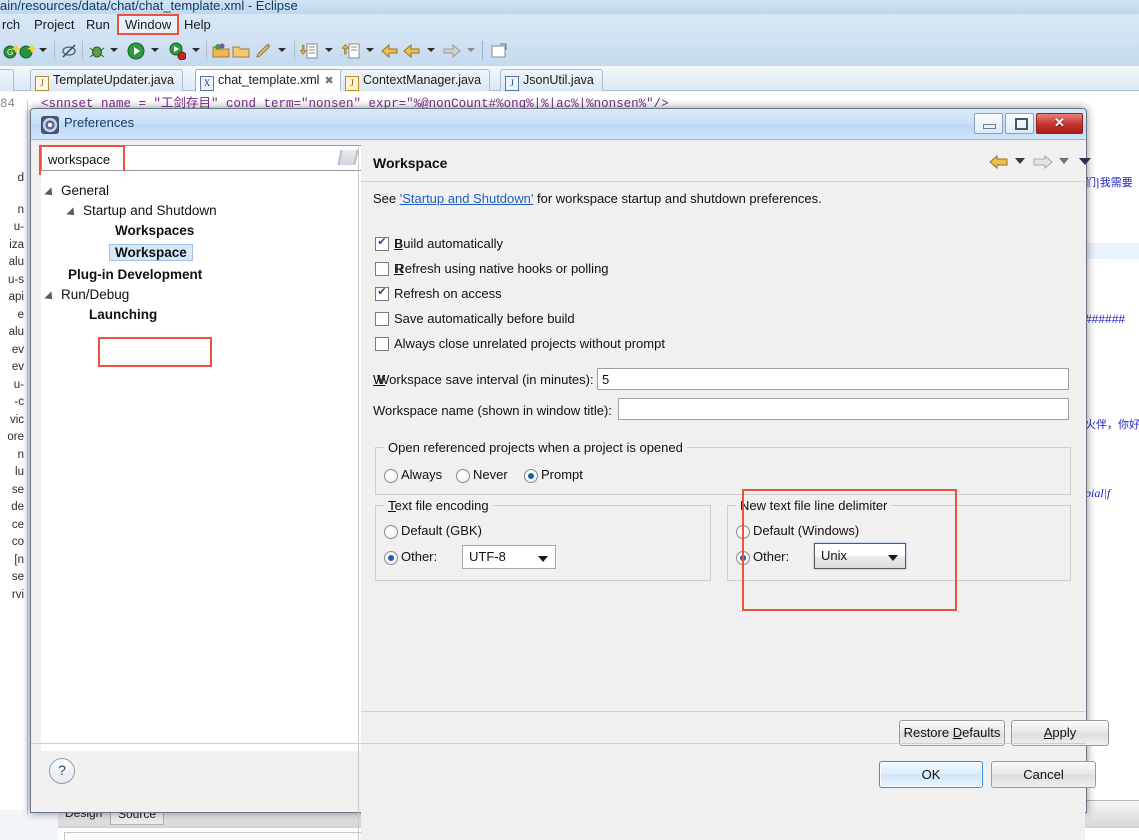 This screenshot has height=840, width=1139. Describe the element at coordinates (569, 51) in the screenshot. I see `eclipse-toolbar: G` at that location.